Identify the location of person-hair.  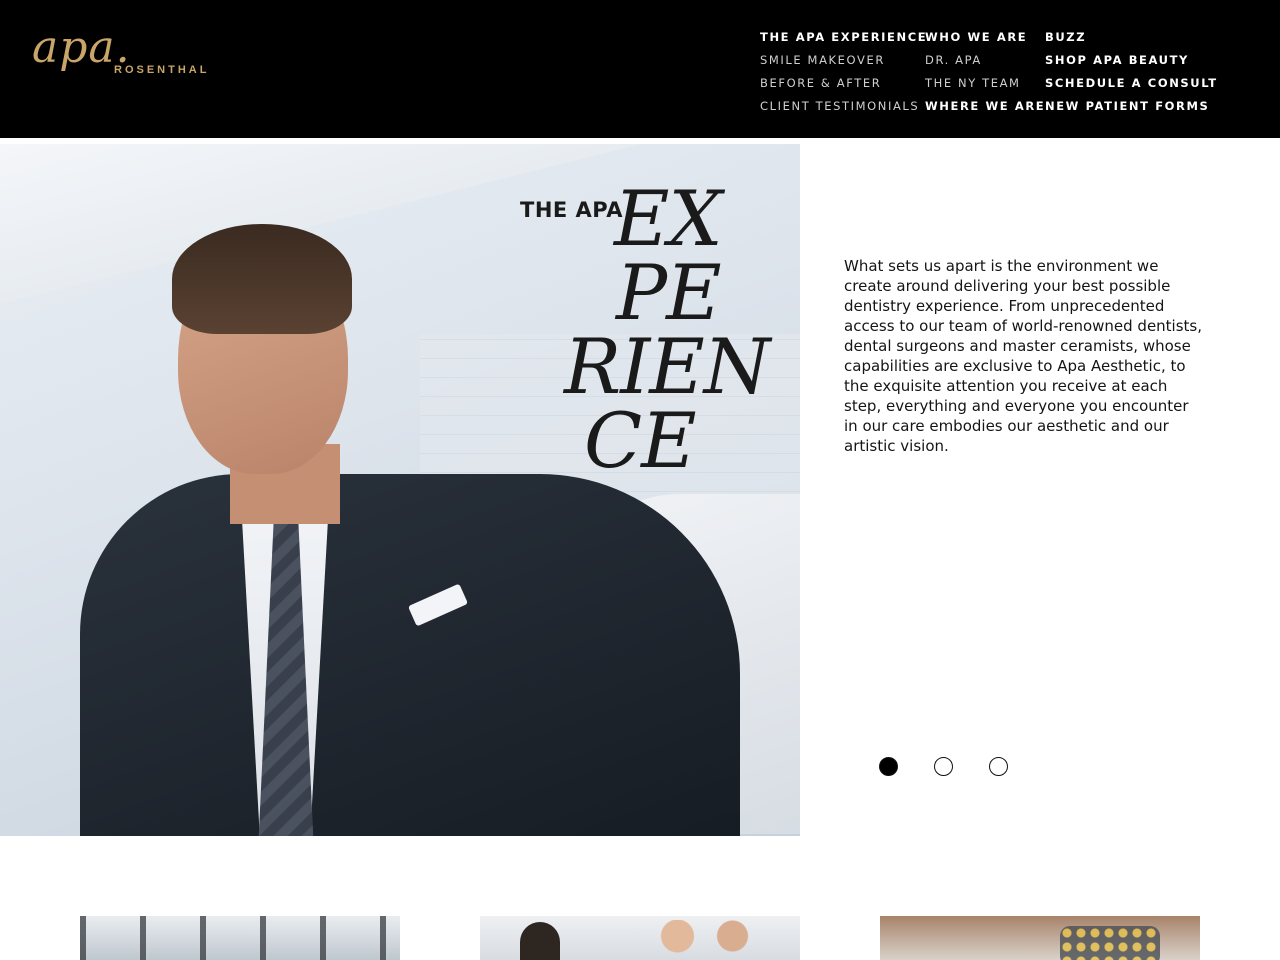
(262, 279).